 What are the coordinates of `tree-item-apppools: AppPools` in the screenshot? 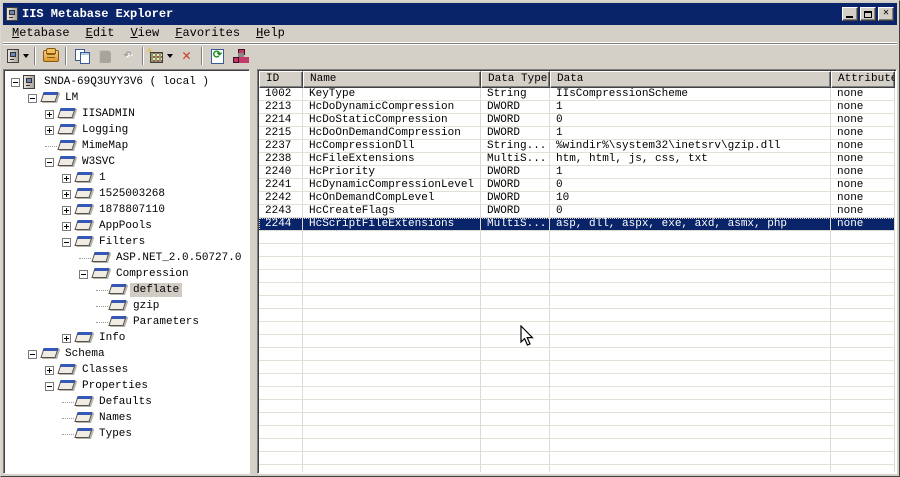 It's located at (127, 226).